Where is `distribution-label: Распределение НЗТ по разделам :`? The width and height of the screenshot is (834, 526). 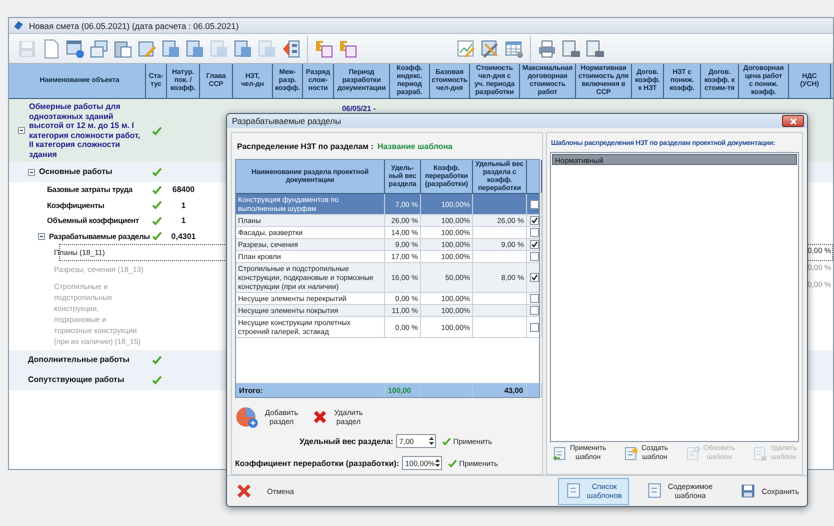 distribution-label: Распределение НЗТ по разделам : is located at coordinates (305, 147).